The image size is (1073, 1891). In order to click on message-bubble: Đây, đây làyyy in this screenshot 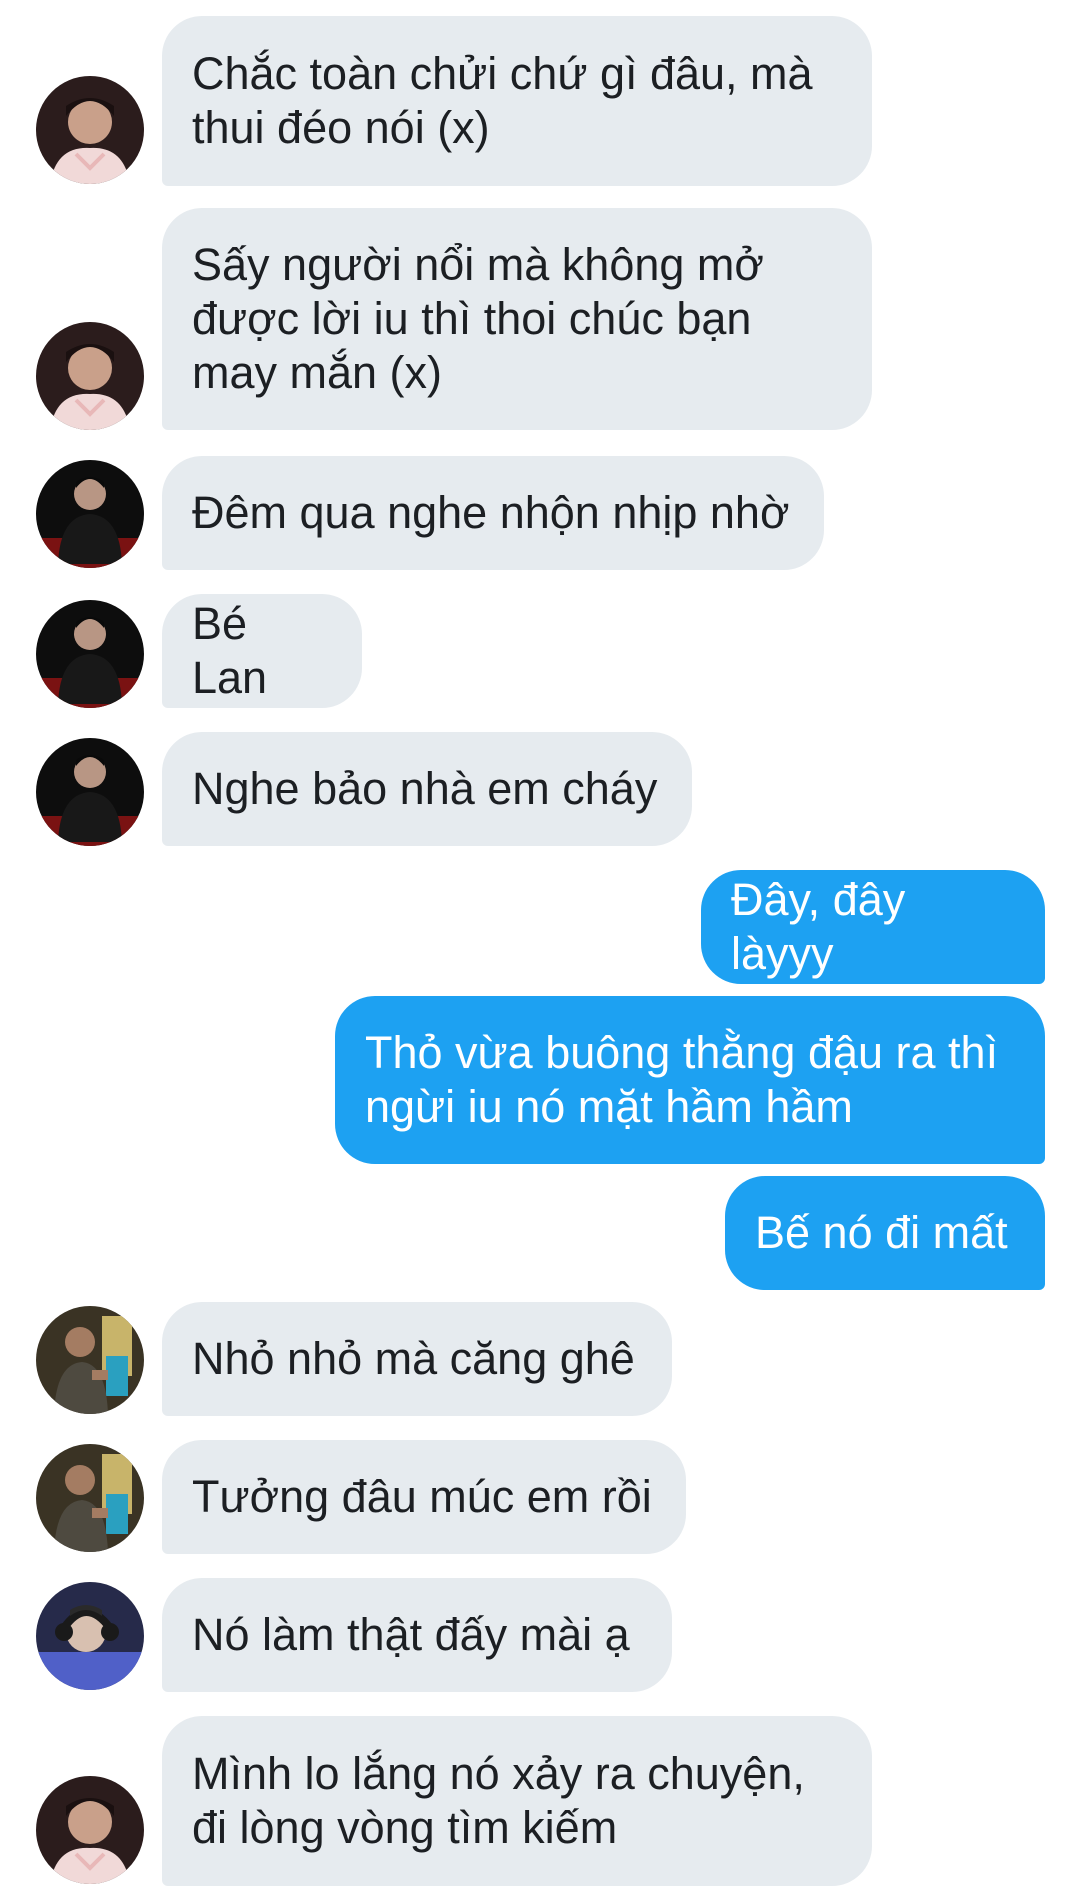, I will do `click(873, 927)`.